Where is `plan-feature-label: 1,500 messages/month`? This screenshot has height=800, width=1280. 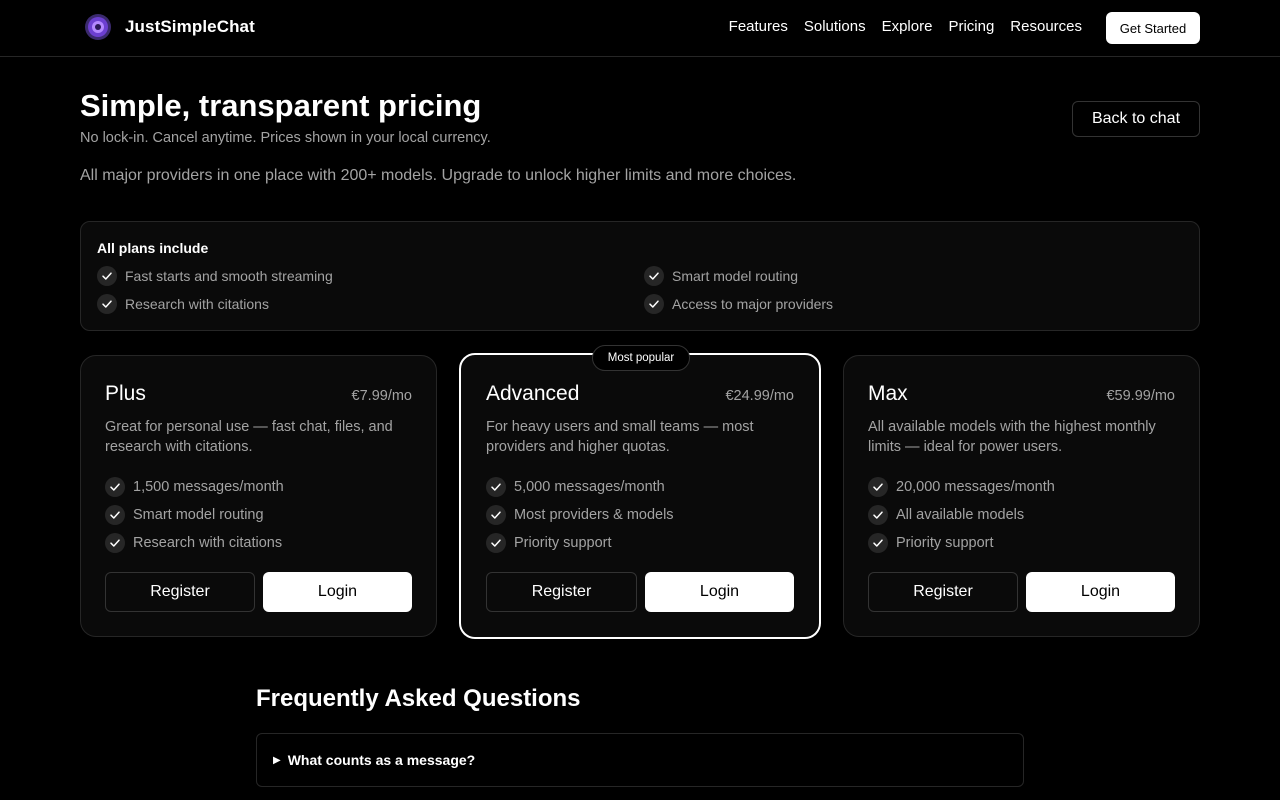 plan-feature-label: 1,500 messages/month is located at coordinates (208, 487).